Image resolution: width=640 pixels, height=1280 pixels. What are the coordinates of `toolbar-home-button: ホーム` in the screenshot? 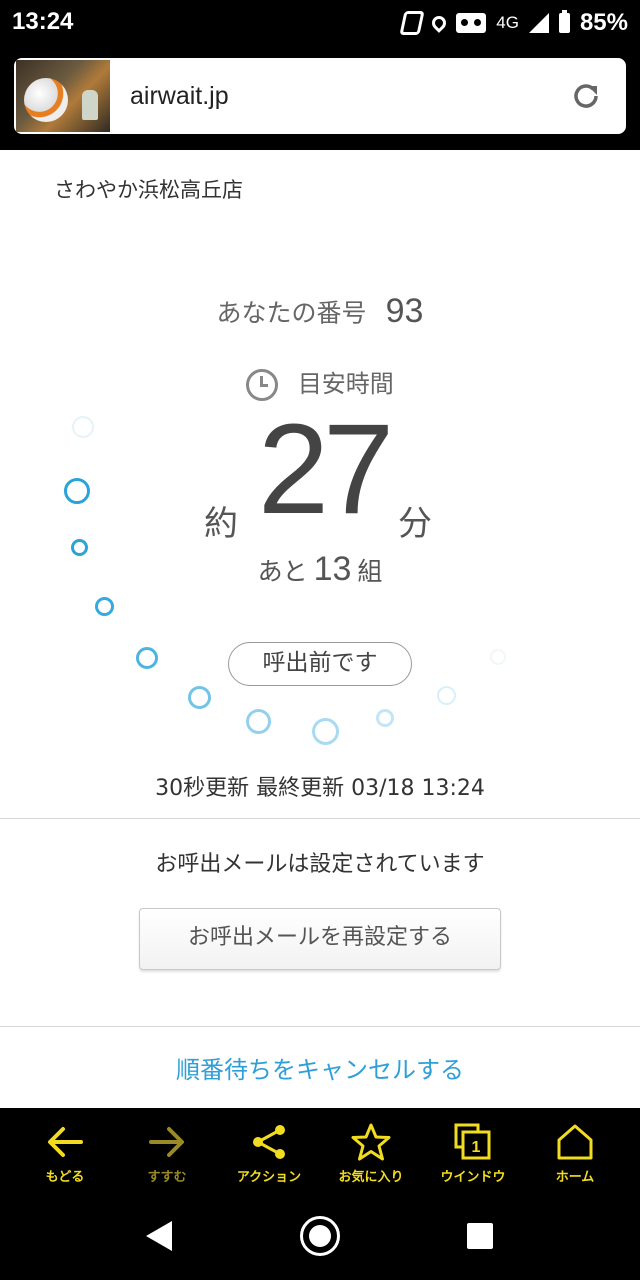 It's located at (575, 1151).